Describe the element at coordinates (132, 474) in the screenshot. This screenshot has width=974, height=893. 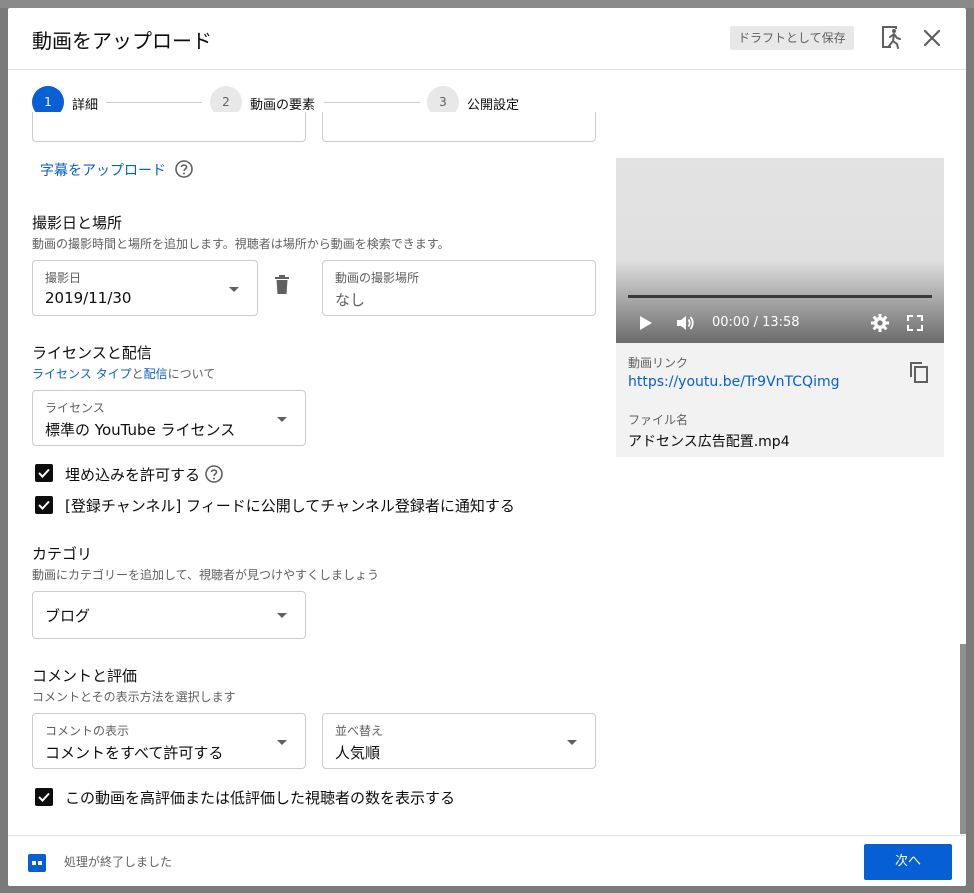
I see `allow-embed-label: 埋め込みを許可する` at that location.